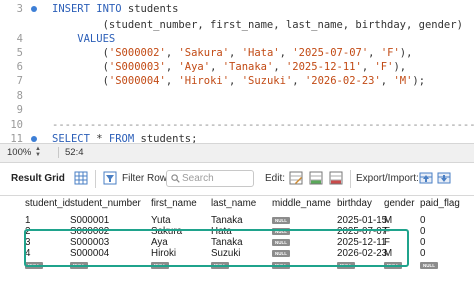 Image resolution: width=474 pixels, height=289 pixels. I want to click on sql-keyword: INSERT INTO, so click(87, 9).